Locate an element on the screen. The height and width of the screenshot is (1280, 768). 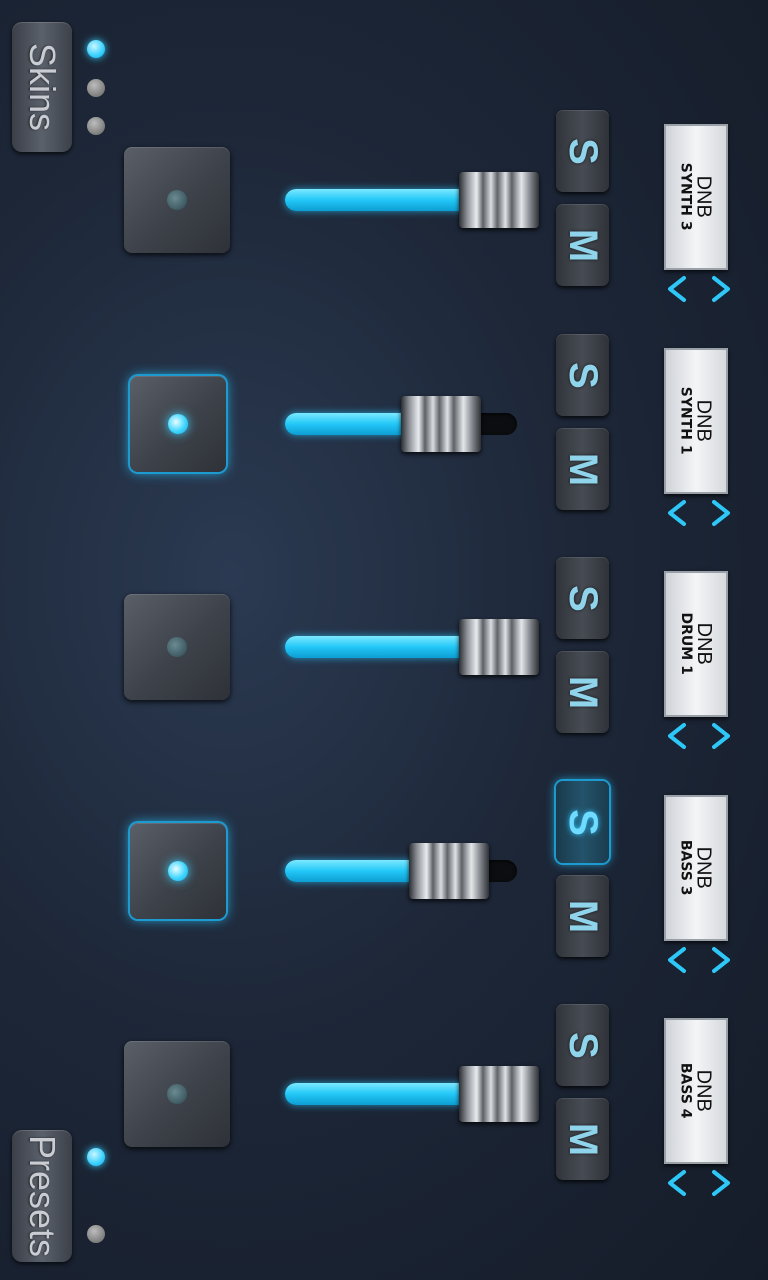
skins-label: Skins is located at coordinates (42, 87).